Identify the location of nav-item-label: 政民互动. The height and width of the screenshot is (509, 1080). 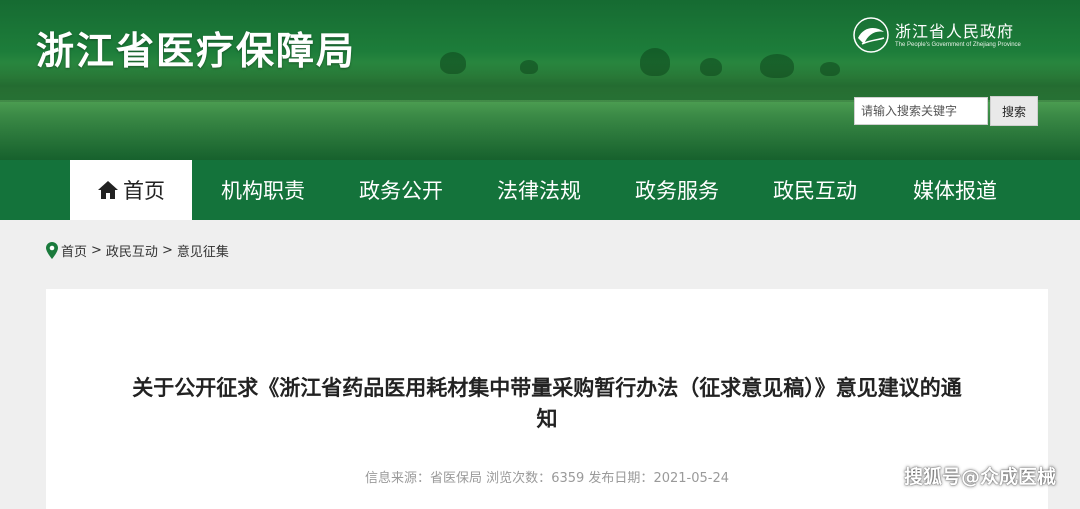
(815, 191).